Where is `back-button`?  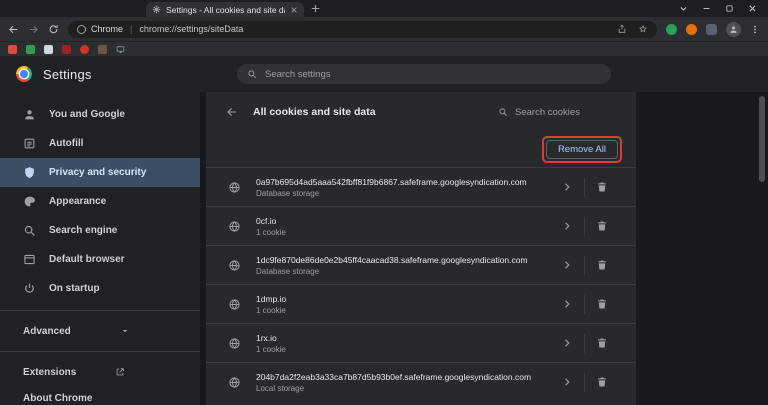 back-button is located at coordinates (13, 29).